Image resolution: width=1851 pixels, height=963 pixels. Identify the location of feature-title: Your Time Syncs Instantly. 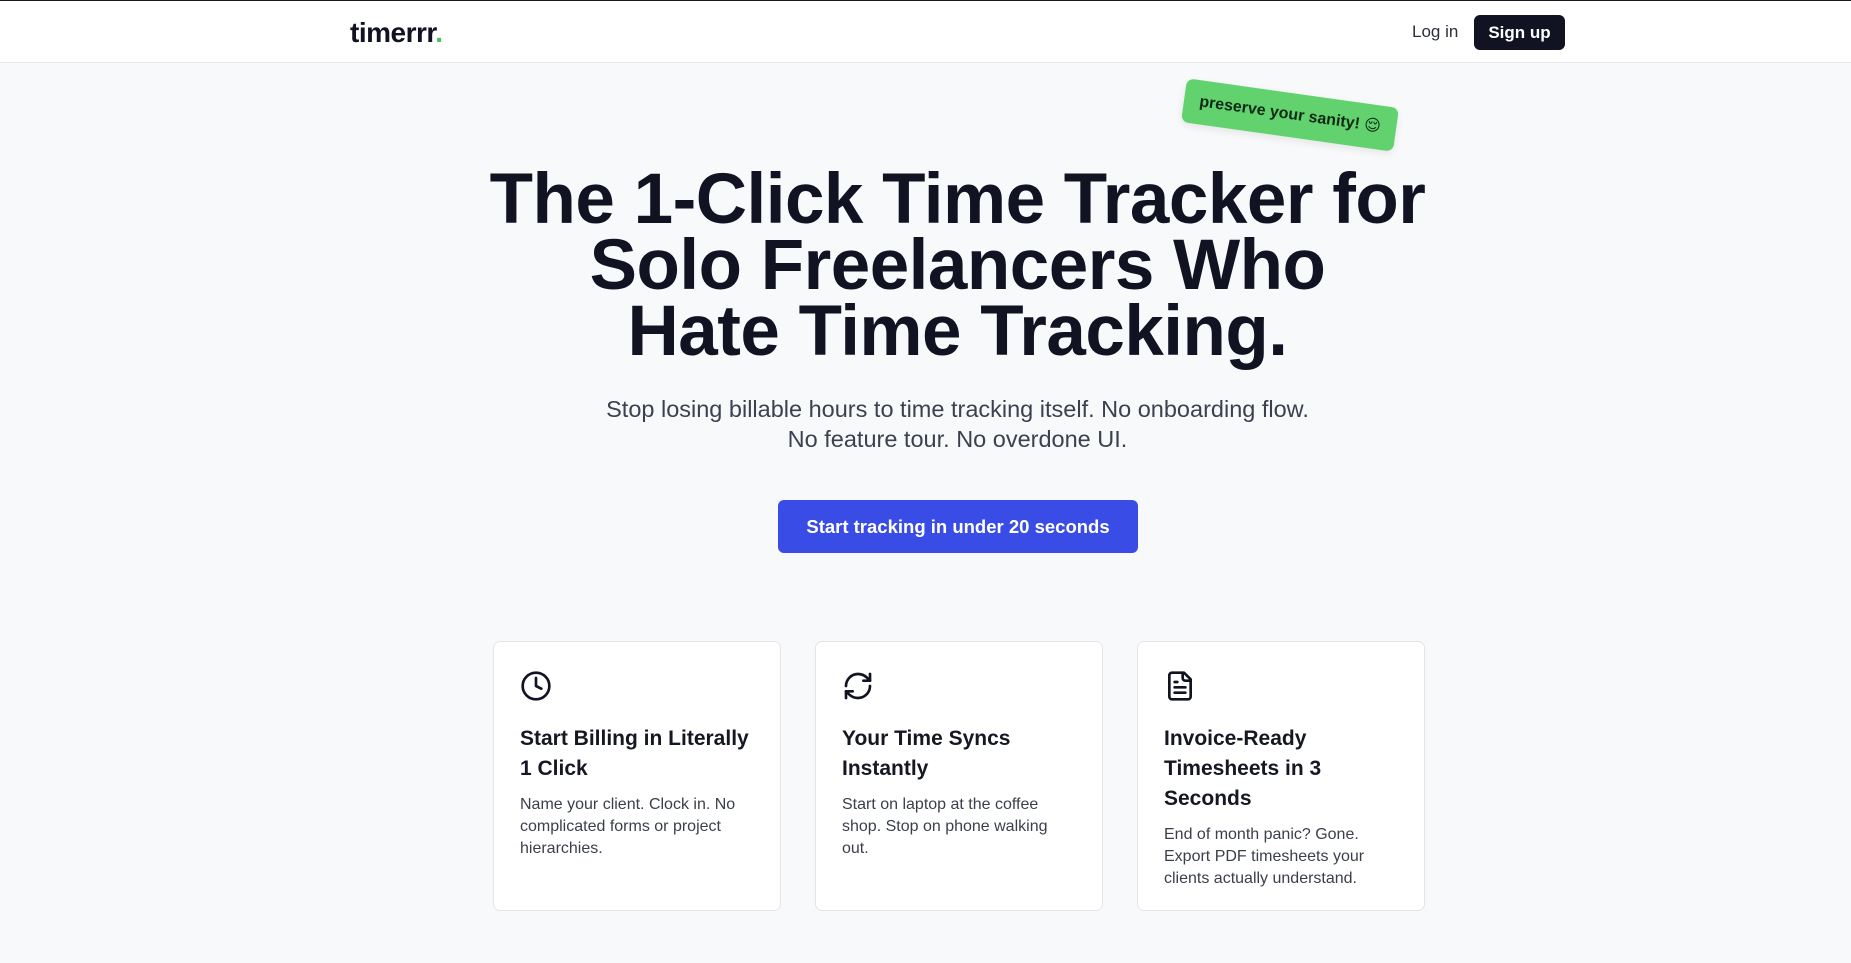
(926, 753).